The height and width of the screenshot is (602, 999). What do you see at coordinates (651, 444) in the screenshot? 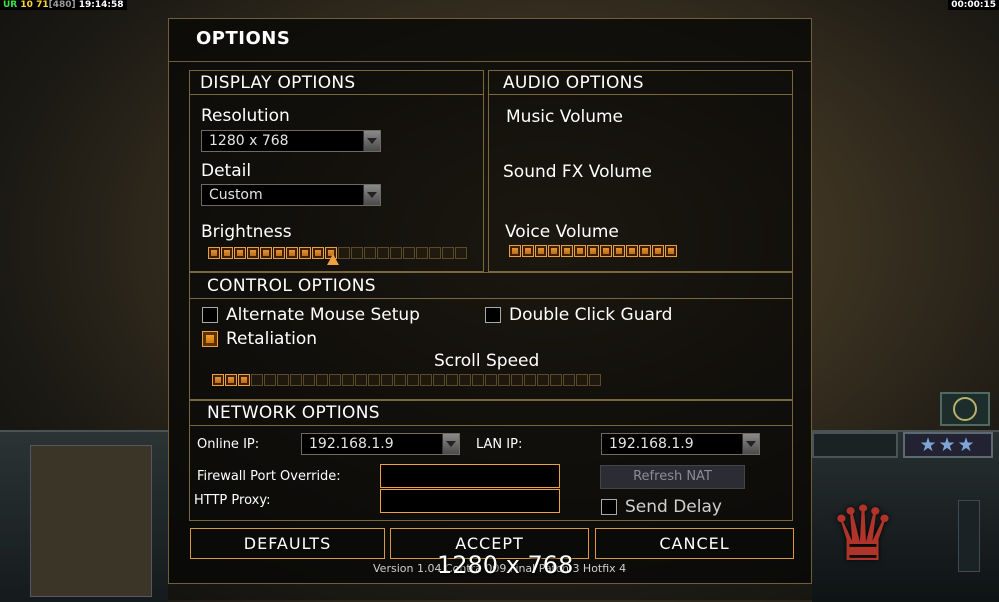
I see `lan-ip-value: 192.168.1.9` at bounding box center [651, 444].